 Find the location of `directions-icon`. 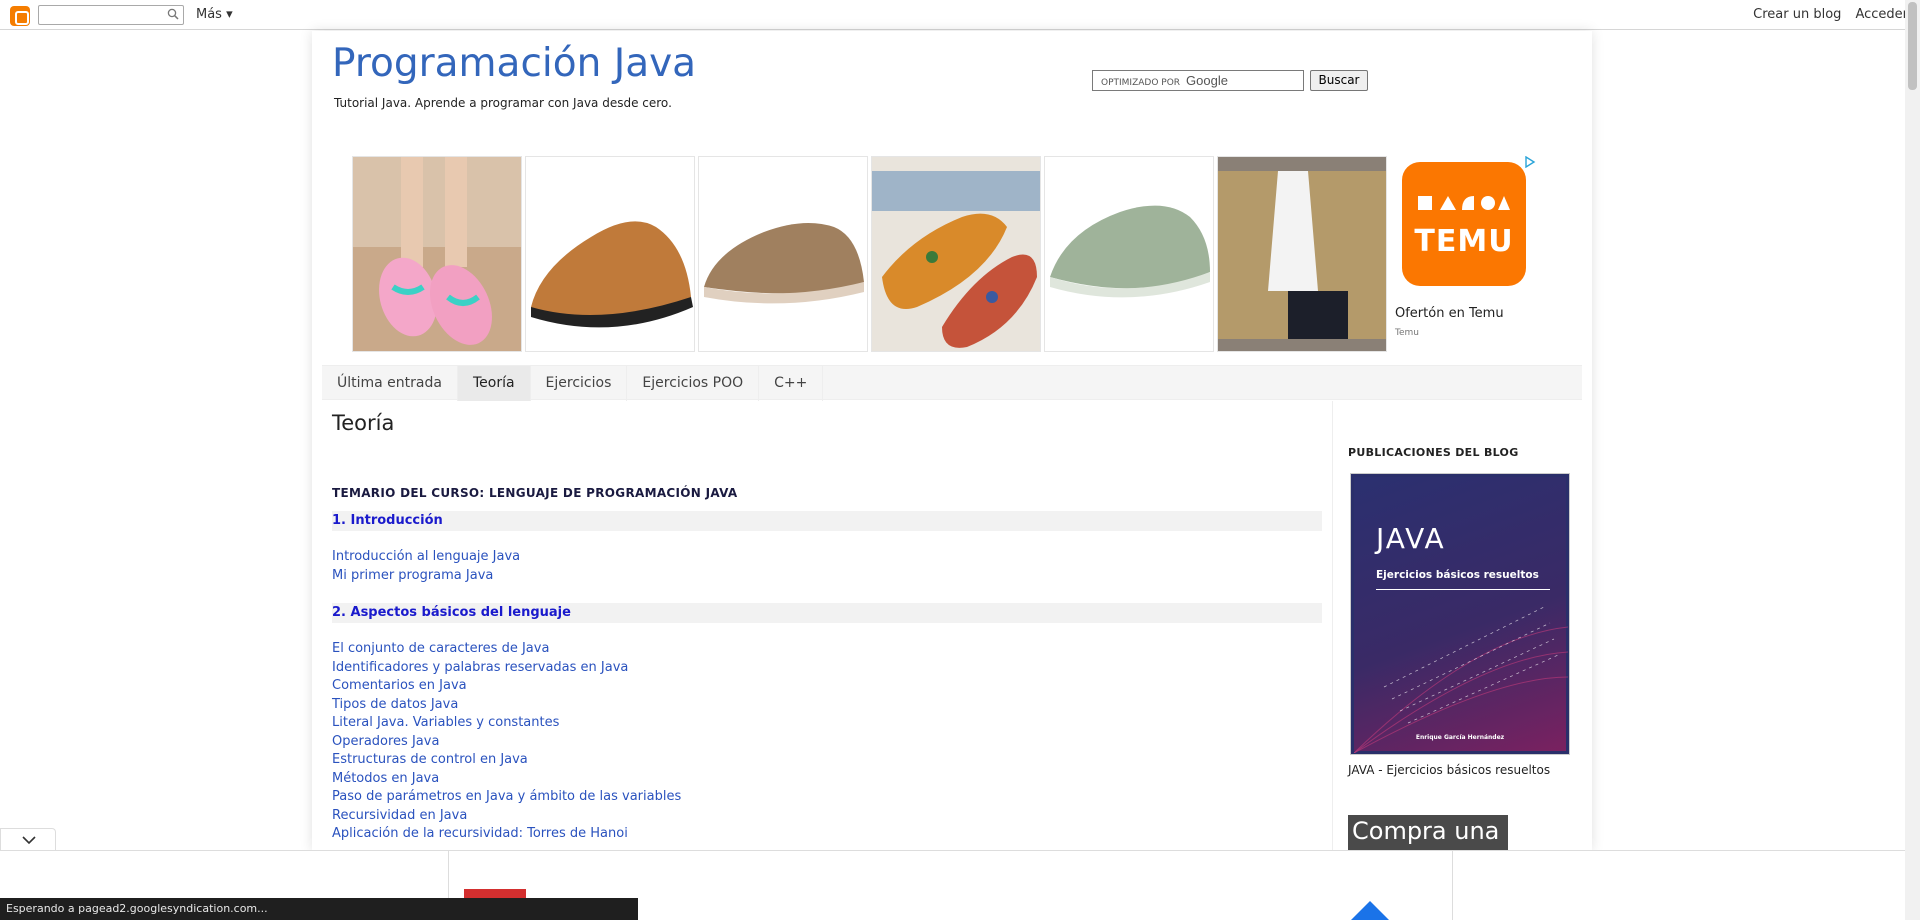

directions-icon is located at coordinates (1370, 910).